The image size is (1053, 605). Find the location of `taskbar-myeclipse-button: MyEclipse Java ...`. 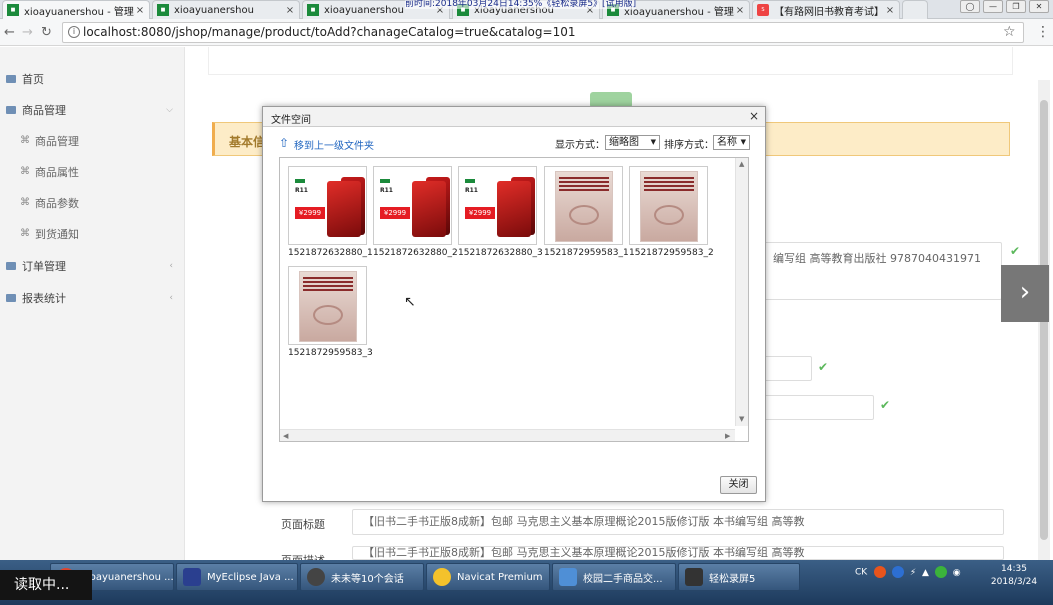

taskbar-myeclipse-button: MyEclipse Java ... is located at coordinates (237, 577).